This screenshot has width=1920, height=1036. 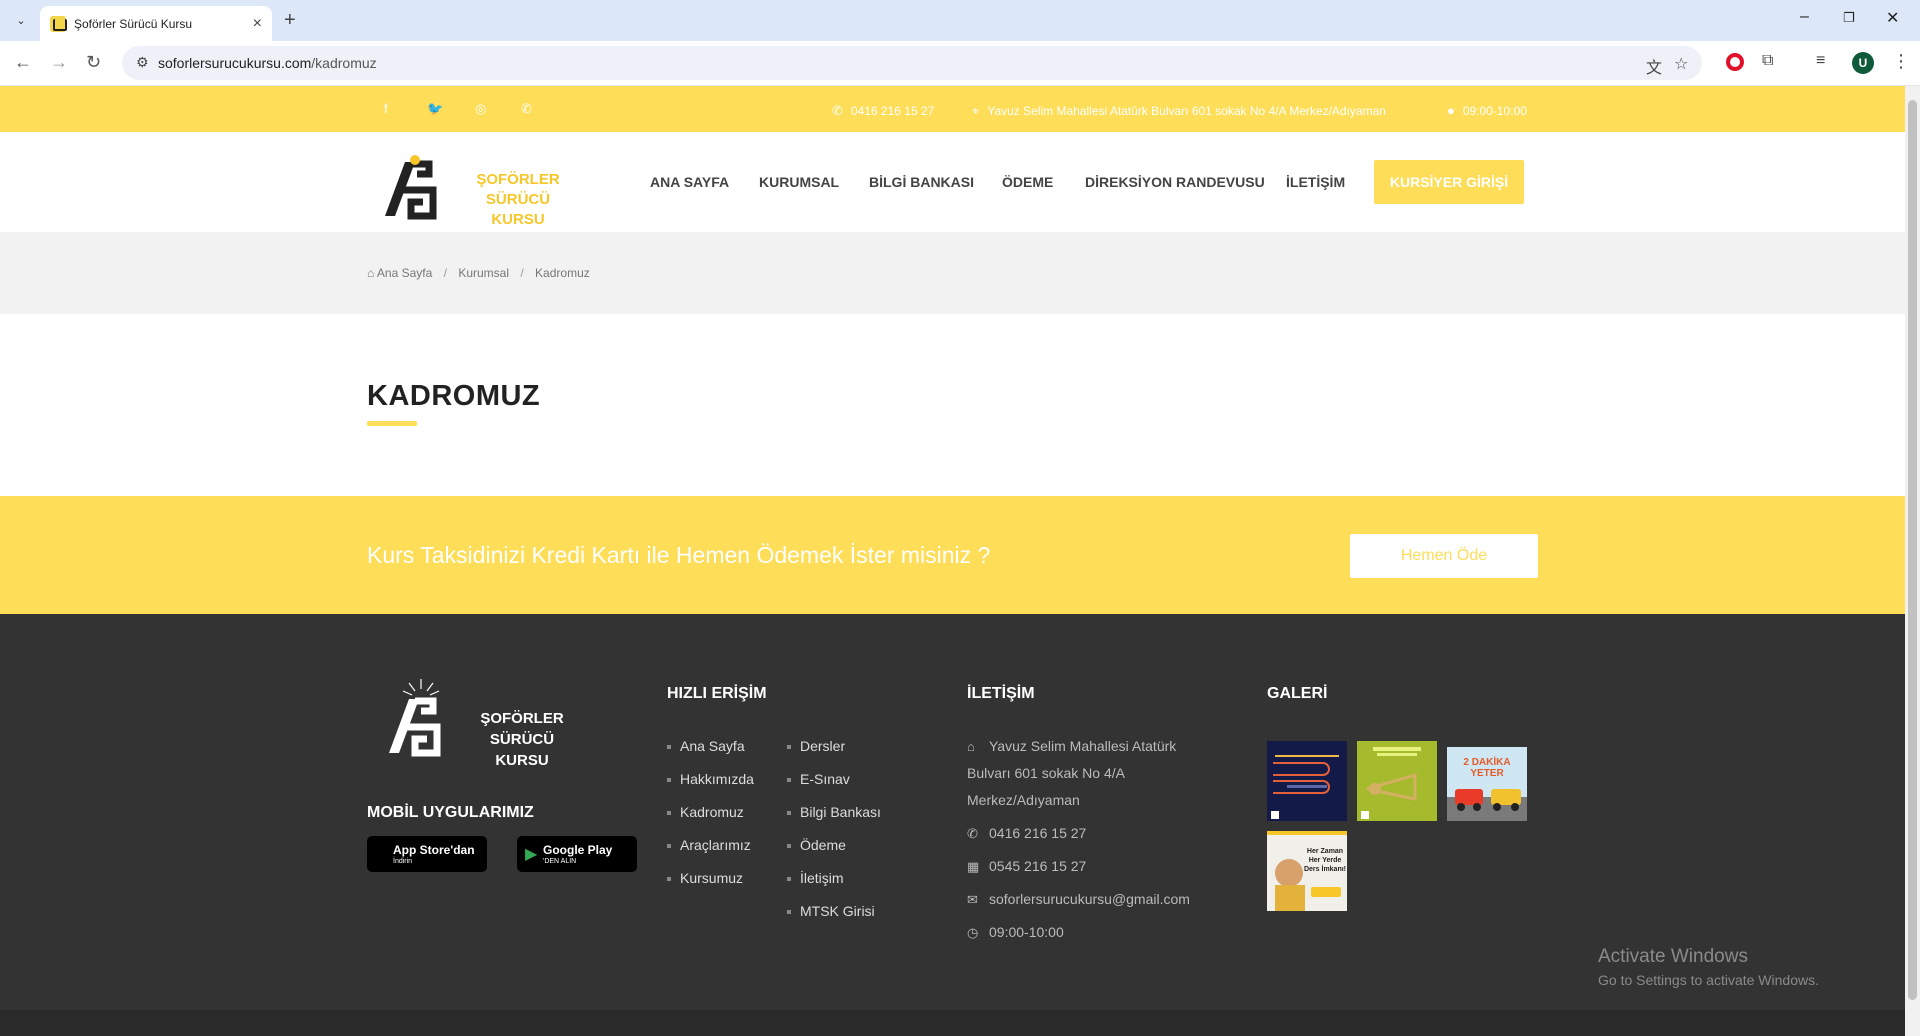 I want to click on page-title: KADROMUZ, so click(x=454, y=396).